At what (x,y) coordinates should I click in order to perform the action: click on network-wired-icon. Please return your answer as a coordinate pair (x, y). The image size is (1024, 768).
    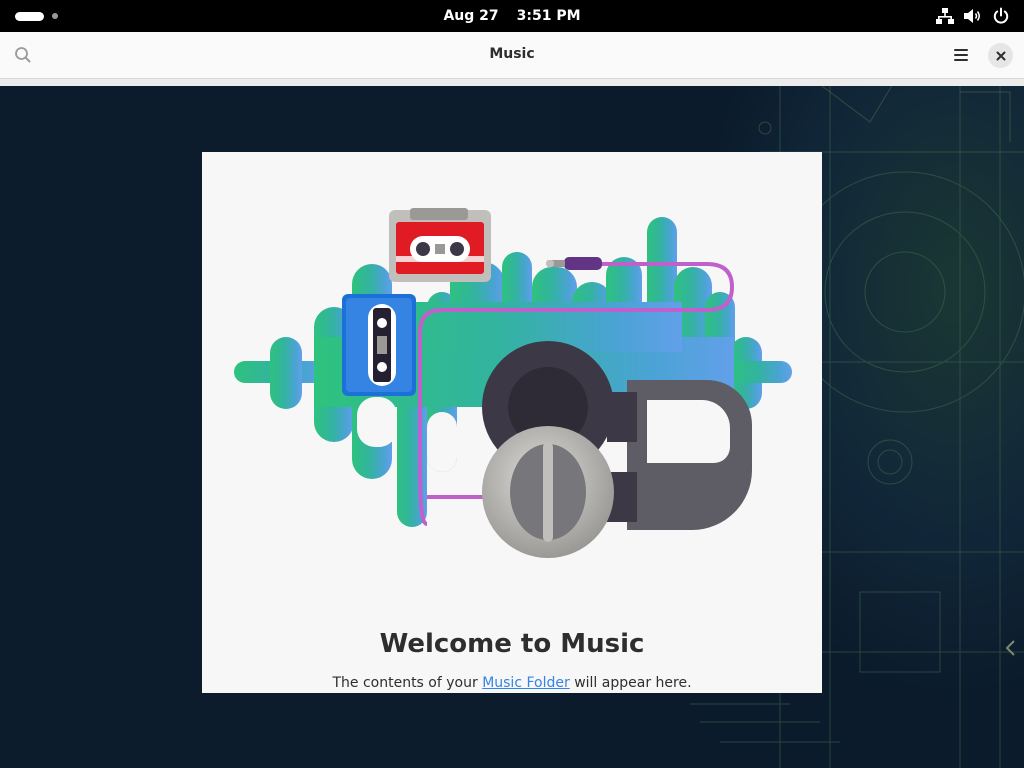
    Looking at the image, I should click on (945, 16).